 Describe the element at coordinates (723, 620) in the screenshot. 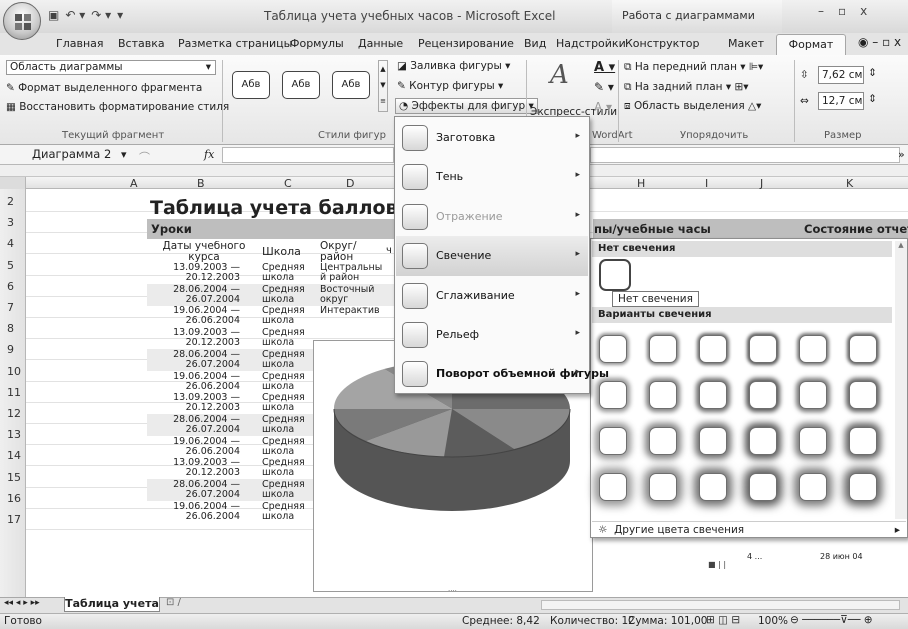

I see `view-buttons-icon: ⊞ ◫ ⊟` at that location.